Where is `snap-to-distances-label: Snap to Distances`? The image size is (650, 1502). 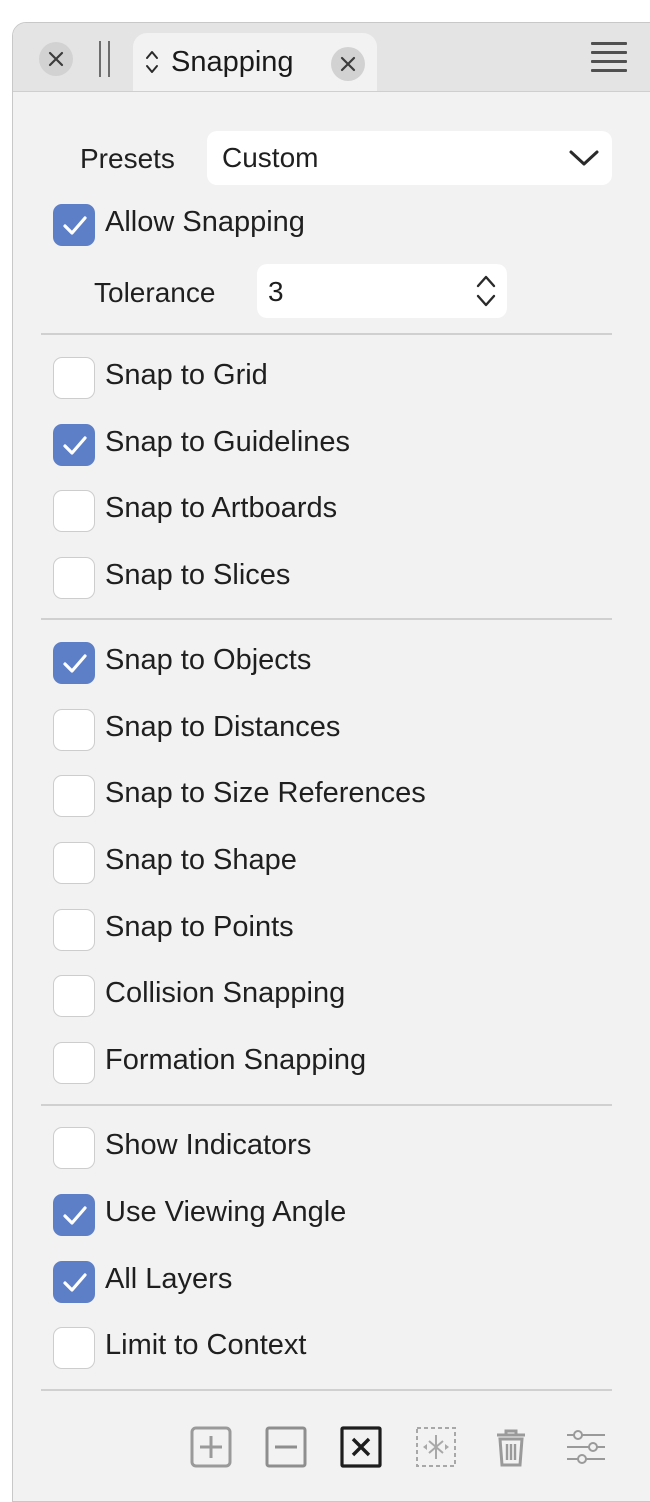
snap-to-distances-label: Snap to Distances is located at coordinates (223, 727).